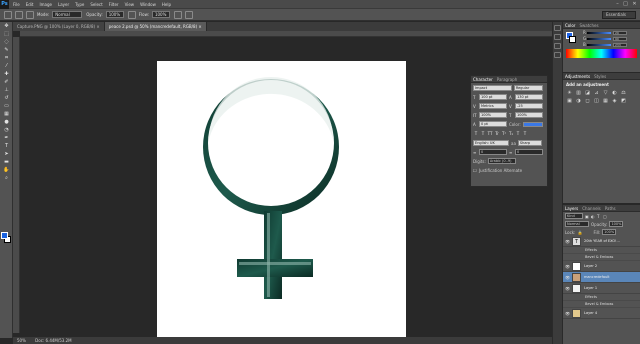  What do you see at coordinates (6, 50) in the screenshot?
I see `quick-select-tool-icon: ✎` at bounding box center [6, 50].